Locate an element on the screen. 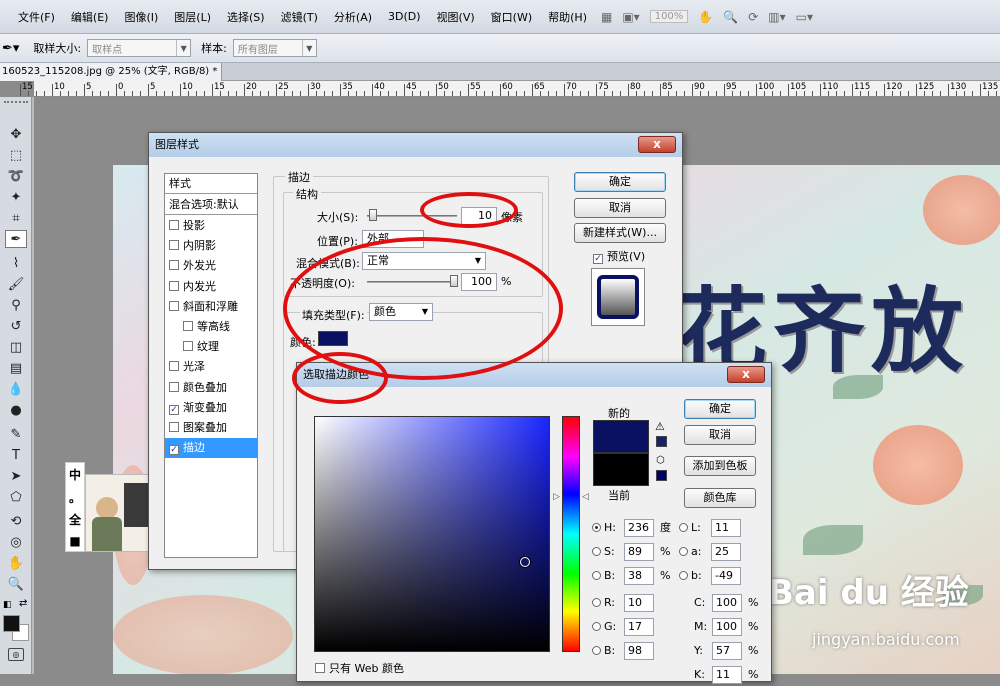 This screenshot has width=1000, height=686. gamut-color-swatch is located at coordinates (661, 441).